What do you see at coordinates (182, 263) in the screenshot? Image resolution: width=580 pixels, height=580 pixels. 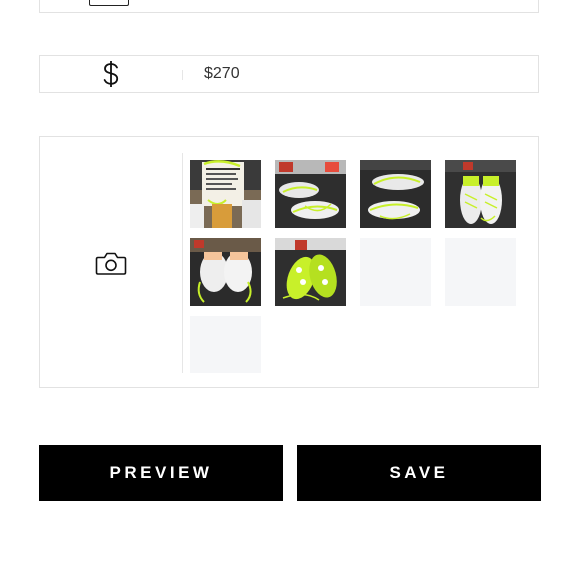 I see `photos-divider` at bounding box center [182, 263].